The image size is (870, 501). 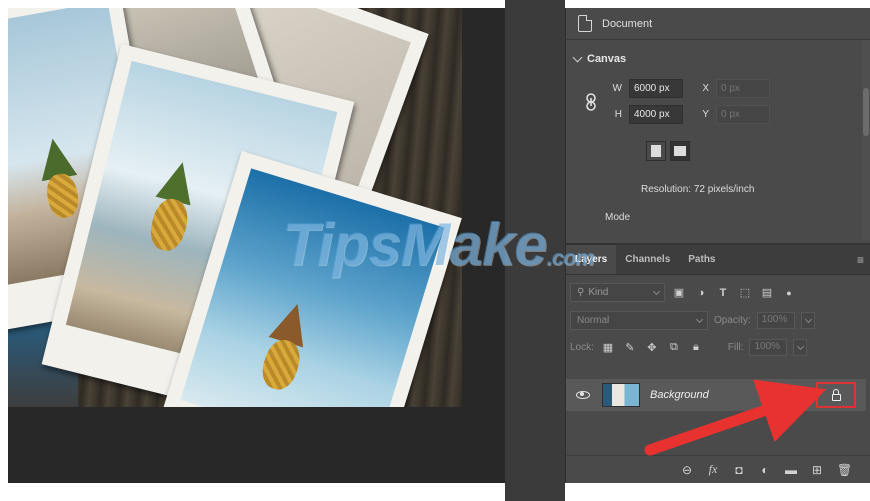 What do you see at coordinates (716, 395) in the screenshot?
I see `layer-row-background: Background` at bounding box center [716, 395].